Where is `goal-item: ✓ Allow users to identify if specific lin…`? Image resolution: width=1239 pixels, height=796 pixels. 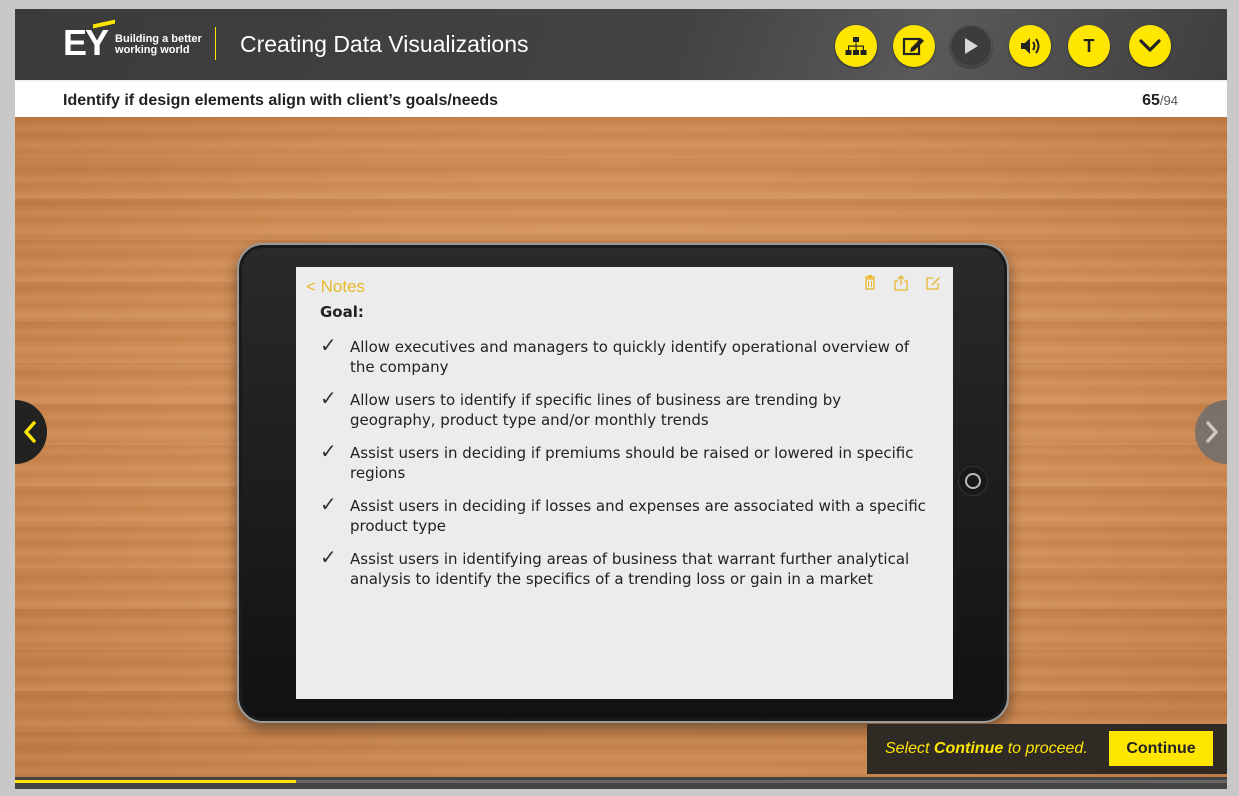 goal-item: ✓ Allow users to identify if specific lin… is located at coordinates (625, 408).